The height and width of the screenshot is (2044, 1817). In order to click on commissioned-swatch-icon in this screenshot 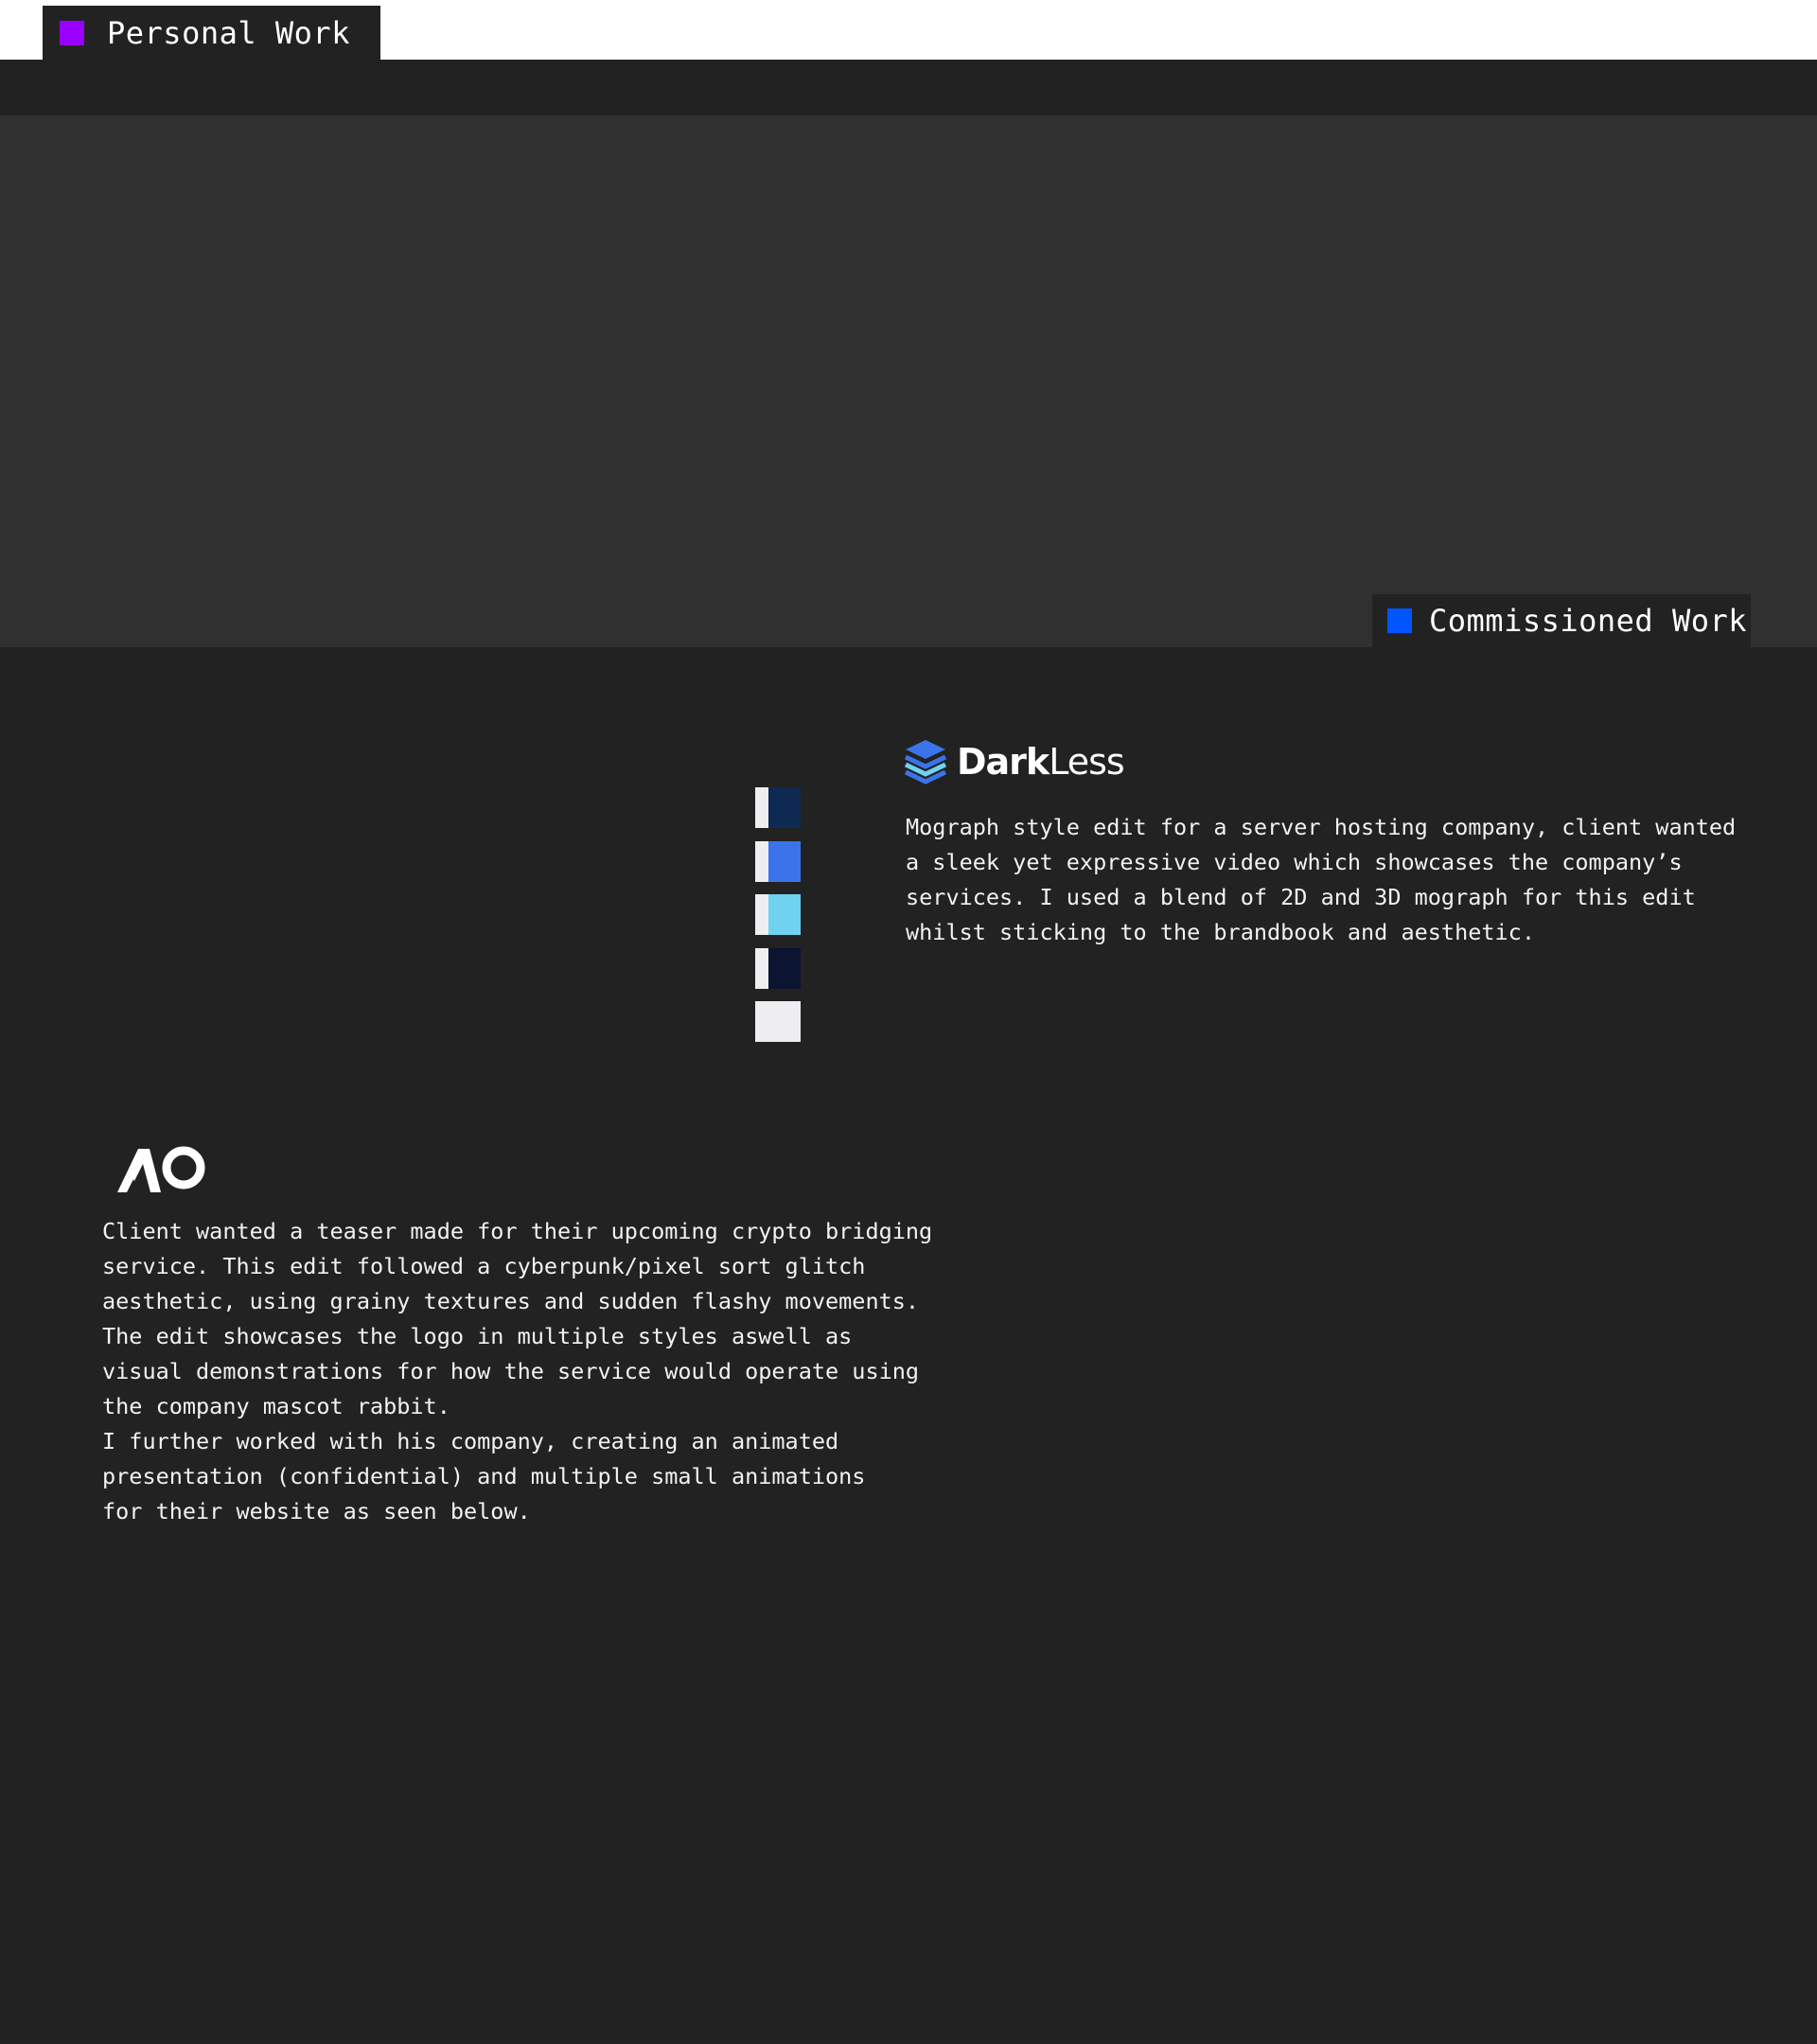, I will do `click(1399, 620)`.